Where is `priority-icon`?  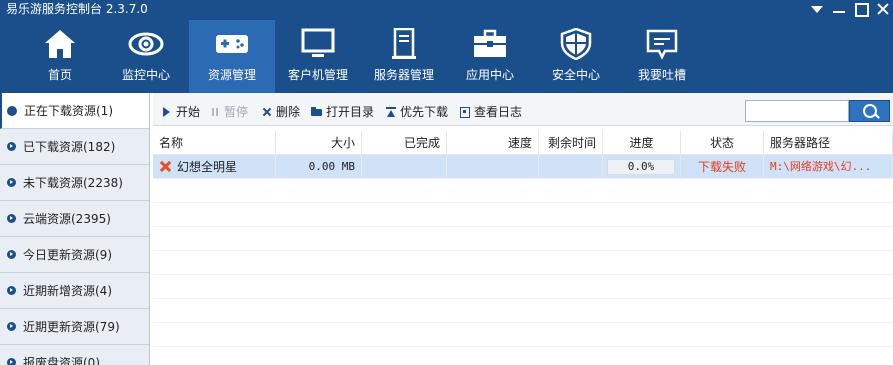 priority-icon is located at coordinates (391, 112).